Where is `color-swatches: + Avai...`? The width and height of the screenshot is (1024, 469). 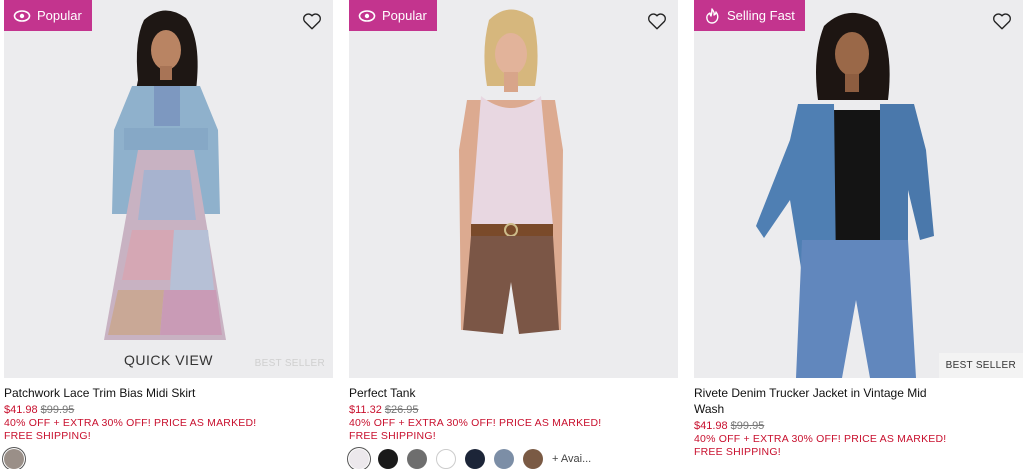
color-swatches: + Avai... is located at coordinates (513, 459).